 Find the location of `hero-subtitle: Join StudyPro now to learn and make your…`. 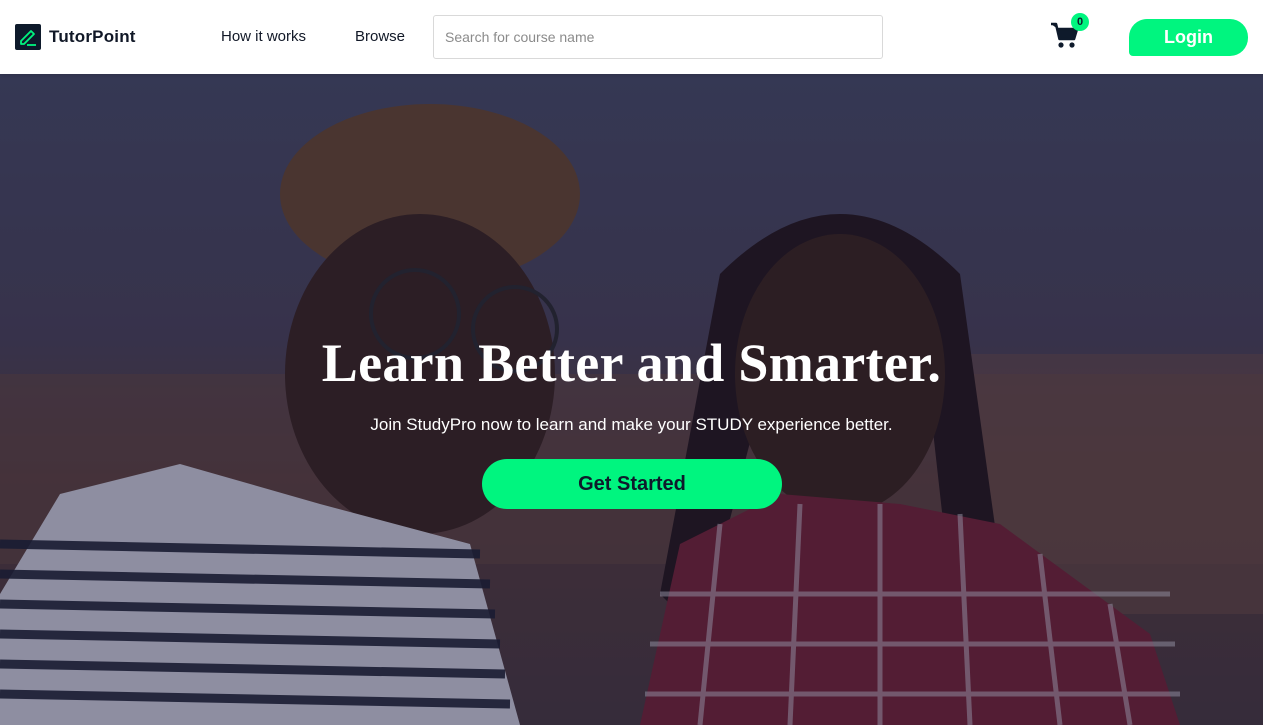

hero-subtitle: Join StudyPro now to learn and make your… is located at coordinates (631, 424).